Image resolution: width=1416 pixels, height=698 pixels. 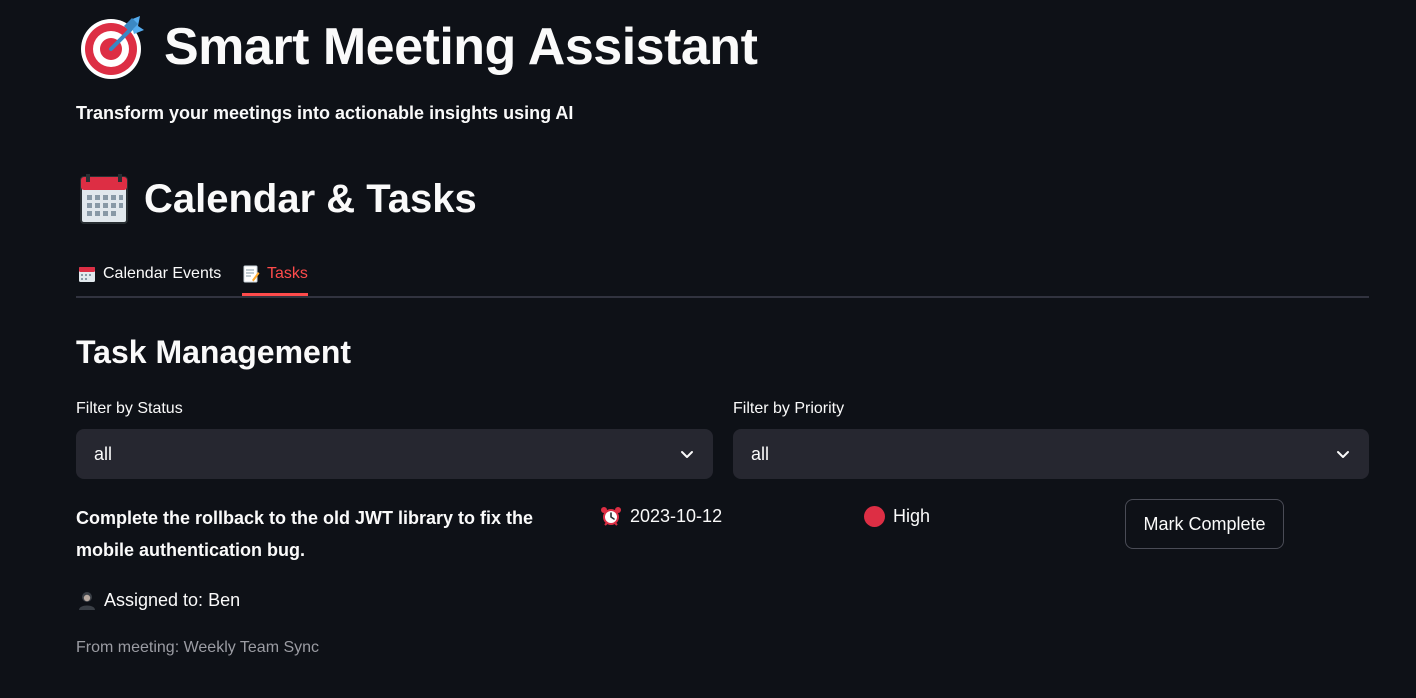 What do you see at coordinates (1051, 454) in the screenshot?
I see `priority-filter-select: all` at bounding box center [1051, 454].